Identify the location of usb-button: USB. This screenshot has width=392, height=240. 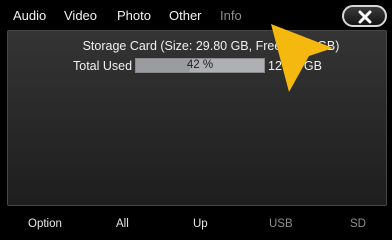
(281, 224).